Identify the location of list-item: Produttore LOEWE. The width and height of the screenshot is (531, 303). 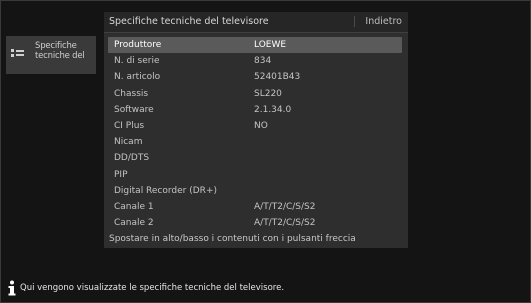
(255, 45).